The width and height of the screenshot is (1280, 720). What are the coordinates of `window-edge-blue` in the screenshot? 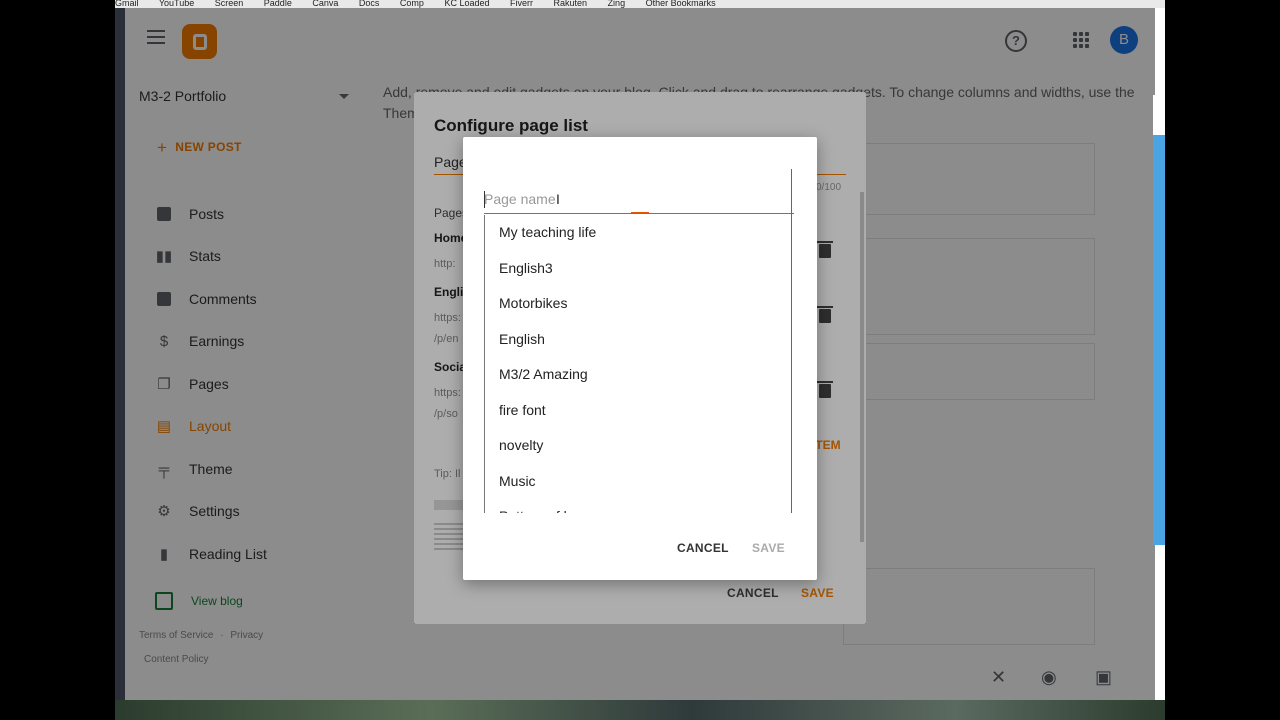 It's located at (1159, 340).